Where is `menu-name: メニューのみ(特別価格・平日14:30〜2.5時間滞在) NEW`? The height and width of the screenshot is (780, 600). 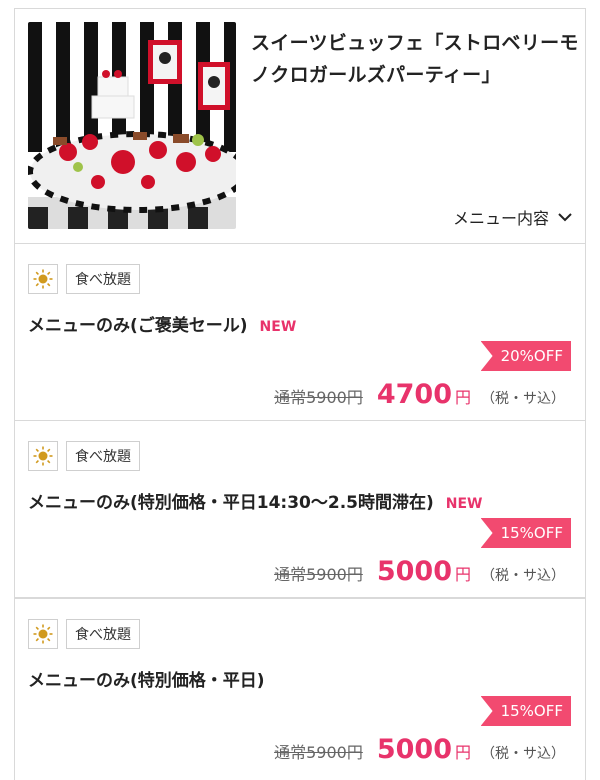
menu-name: メニューのみ(特別価格・平日14:30〜2.5時間滞在) NEW is located at coordinates (255, 500).